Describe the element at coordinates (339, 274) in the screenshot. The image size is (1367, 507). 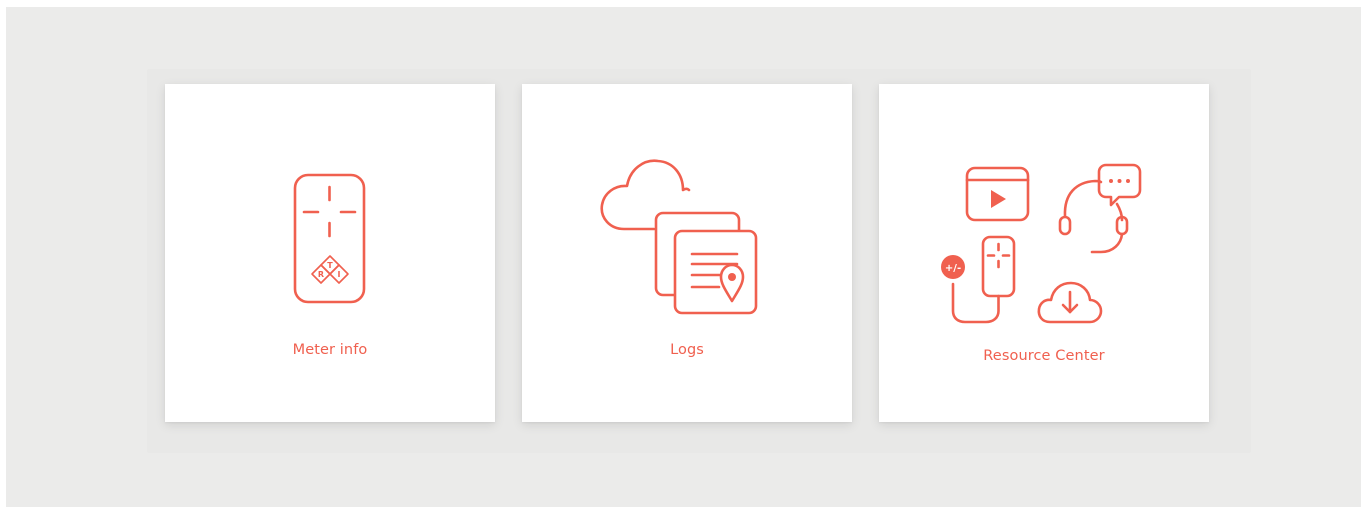
I see `logo-letter-i: I` at that location.